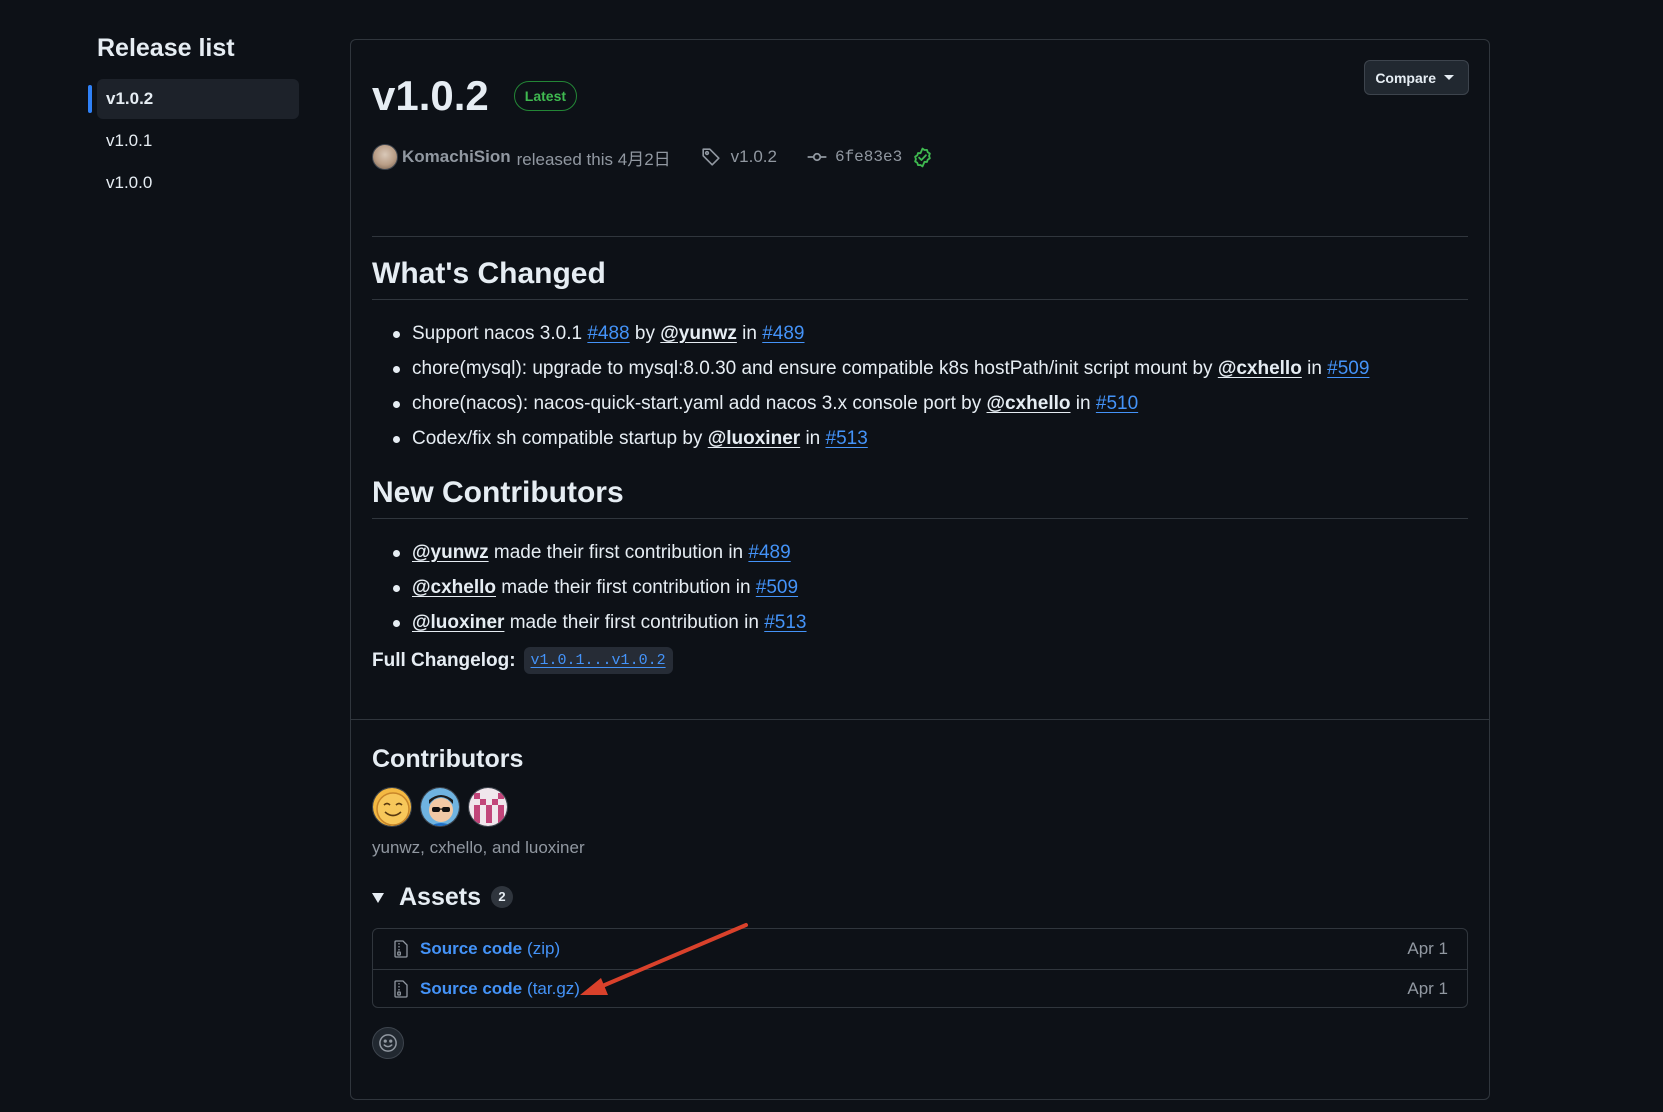  I want to click on avatar-cxhello, so click(440, 807).